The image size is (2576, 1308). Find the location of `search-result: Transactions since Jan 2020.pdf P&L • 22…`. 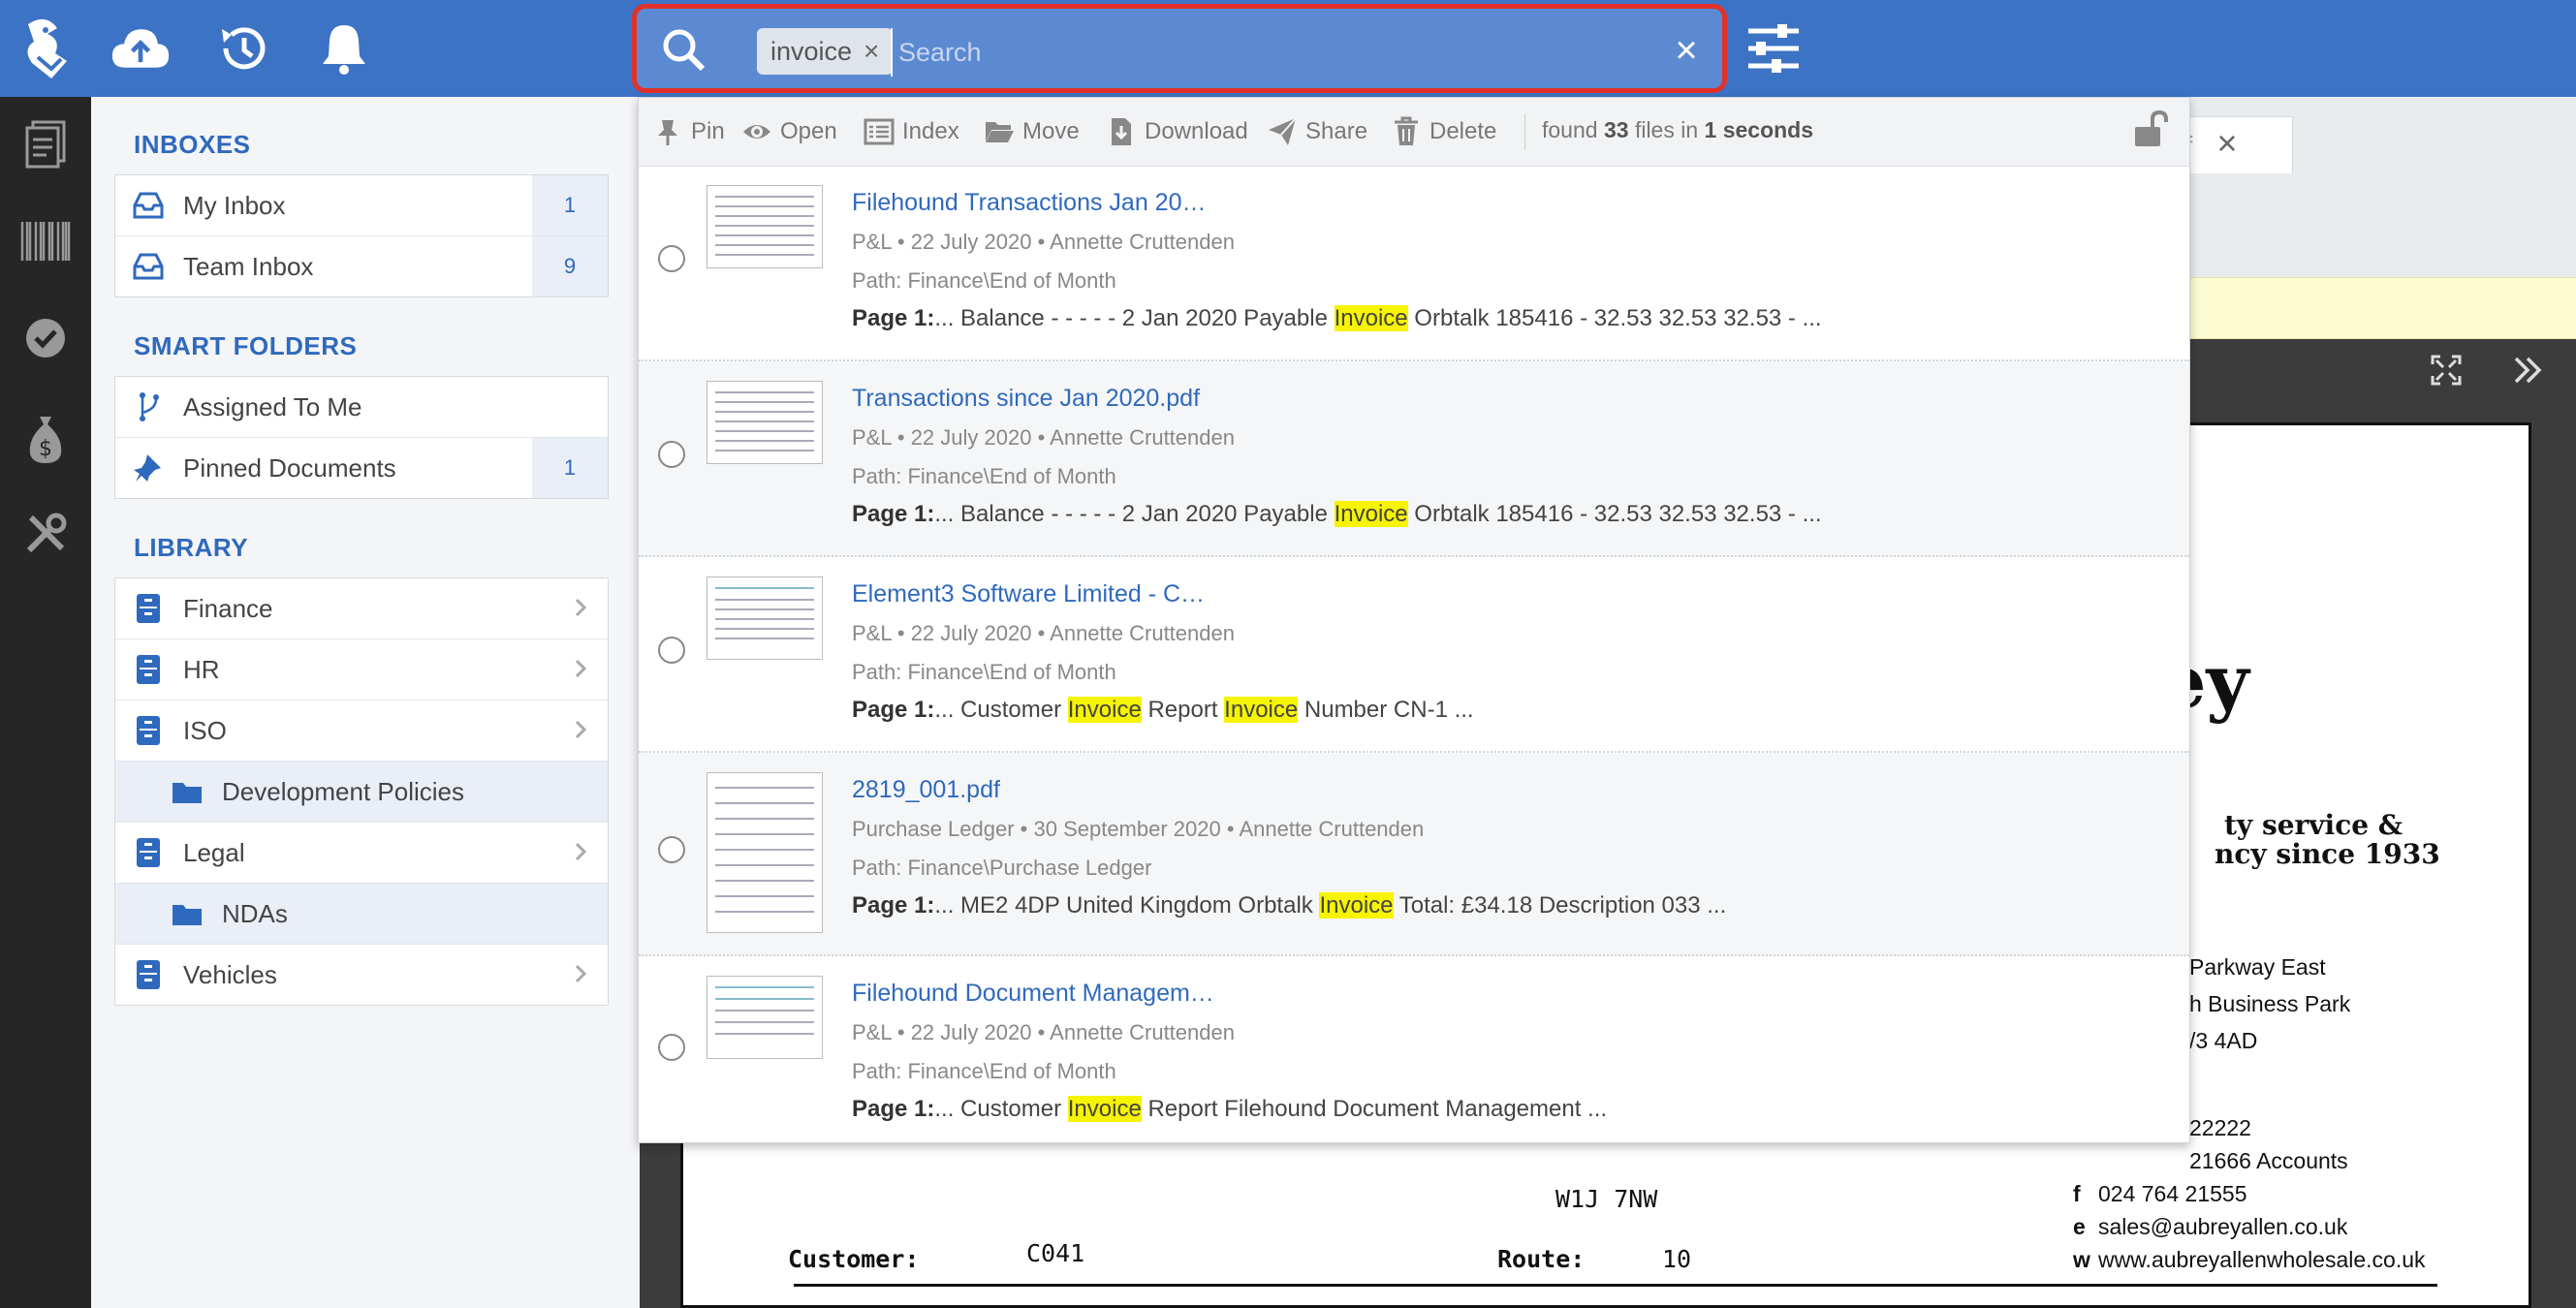

search-result: Transactions since Jan 2020.pdf P&L • 22… is located at coordinates (1414, 459).